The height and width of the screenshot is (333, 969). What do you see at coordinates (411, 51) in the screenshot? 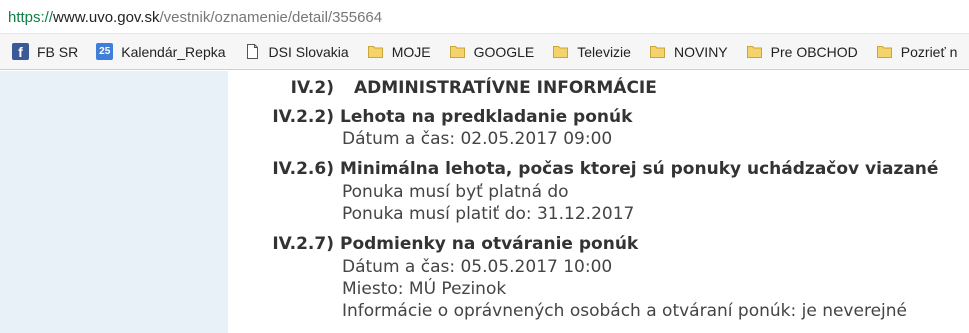
I see `bookmark-label: MOJE` at bounding box center [411, 51].